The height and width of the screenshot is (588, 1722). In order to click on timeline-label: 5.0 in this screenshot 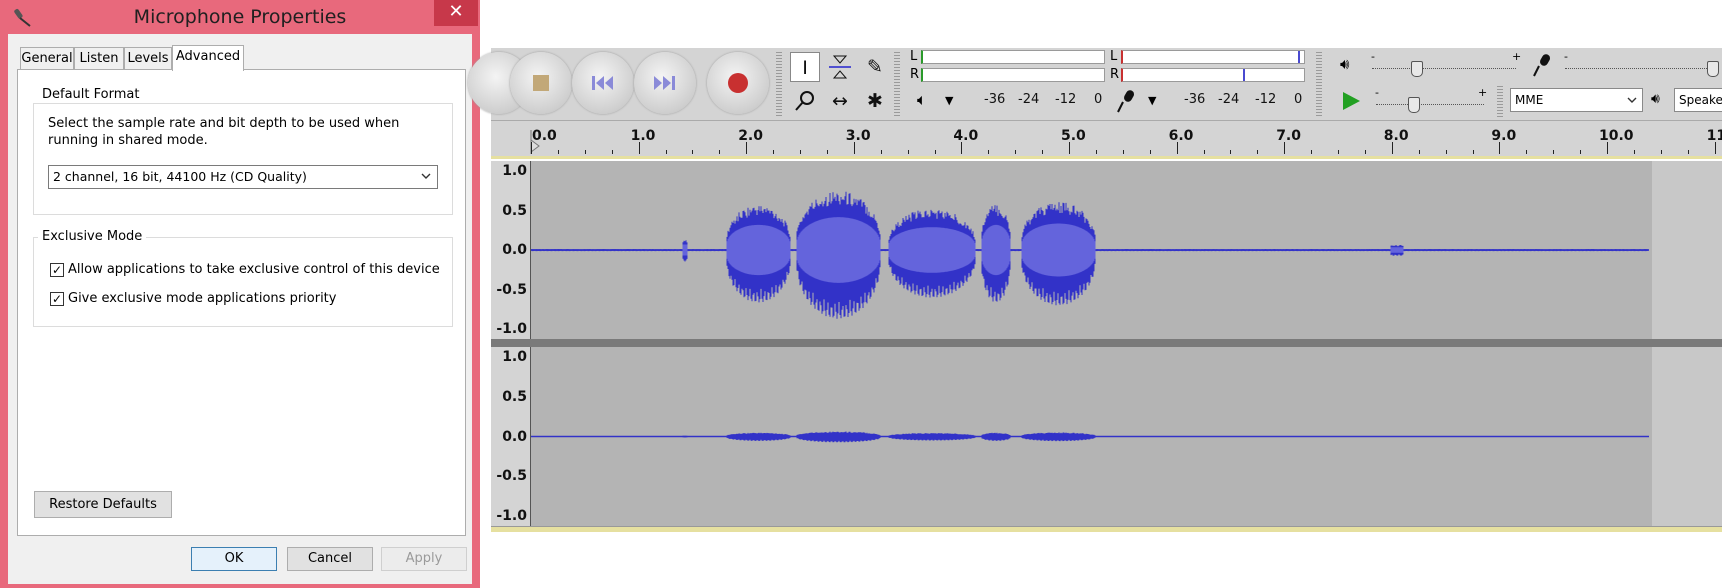, I will do `click(1073, 136)`.